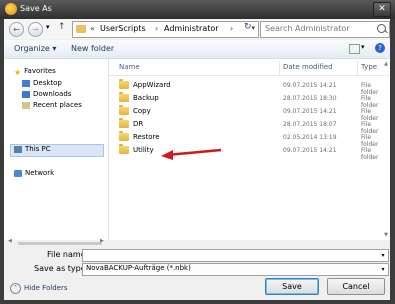 This screenshot has width=395, height=304. What do you see at coordinates (40, 173) in the screenshot?
I see `sidebar-item-label: Network` at bounding box center [40, 173].